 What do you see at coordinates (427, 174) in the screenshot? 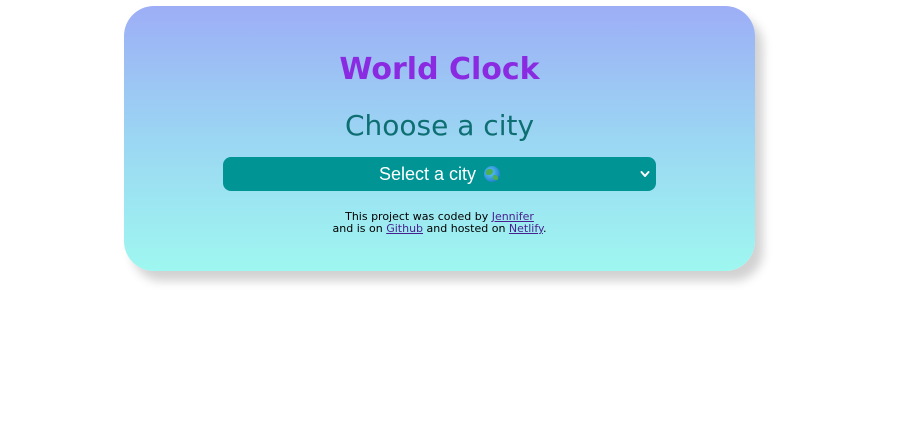
I see `city-select-label: Select a city` at bounding box center [427, 174].